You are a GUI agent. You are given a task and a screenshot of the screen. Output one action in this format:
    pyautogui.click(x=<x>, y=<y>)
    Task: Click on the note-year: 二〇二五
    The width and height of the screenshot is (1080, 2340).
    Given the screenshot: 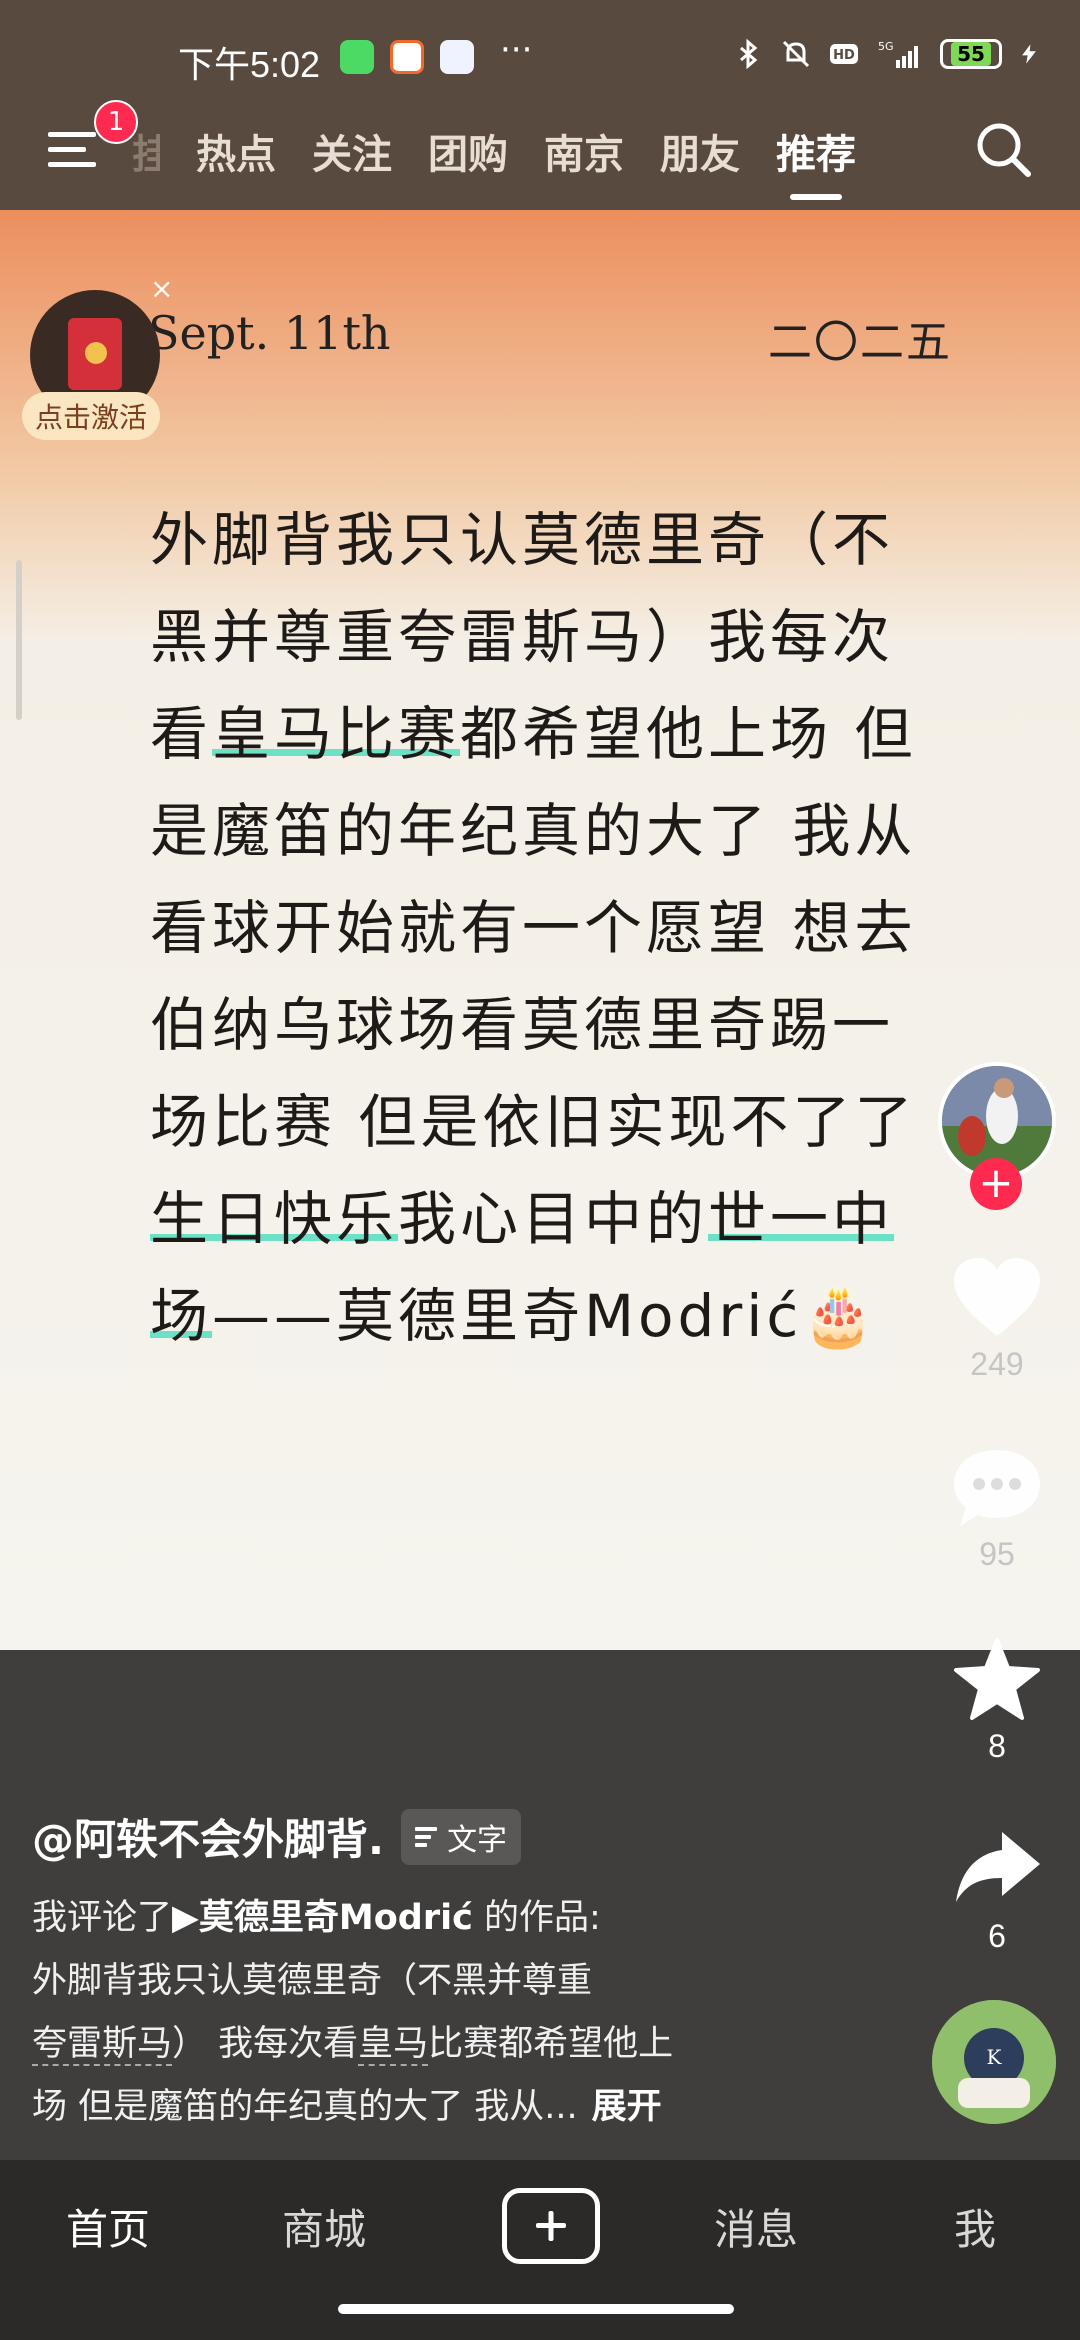 What is the action you would take?
    pyautogui.click(x=860, y=342)
    